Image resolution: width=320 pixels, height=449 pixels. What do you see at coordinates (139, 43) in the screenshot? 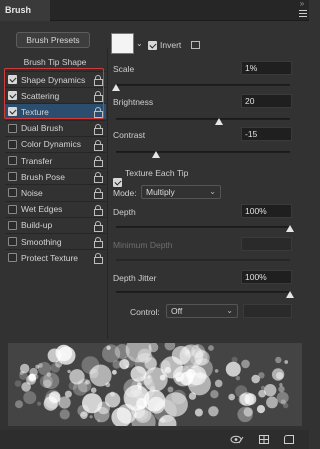
I see `pattern-dropdown-icon: ⌄` at bounding box center [139, 43].